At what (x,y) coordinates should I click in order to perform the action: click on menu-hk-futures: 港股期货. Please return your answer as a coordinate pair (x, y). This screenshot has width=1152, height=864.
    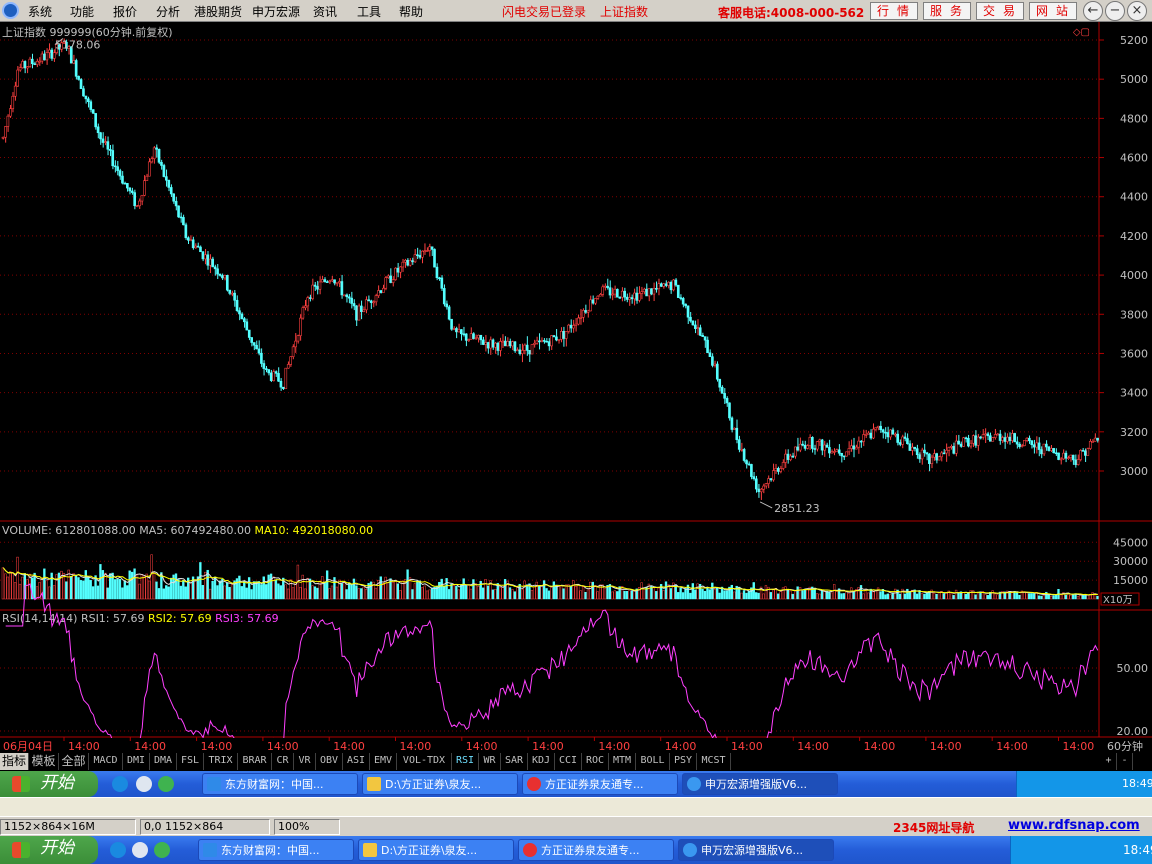
    Looking at the image, I should click on (218, 11).